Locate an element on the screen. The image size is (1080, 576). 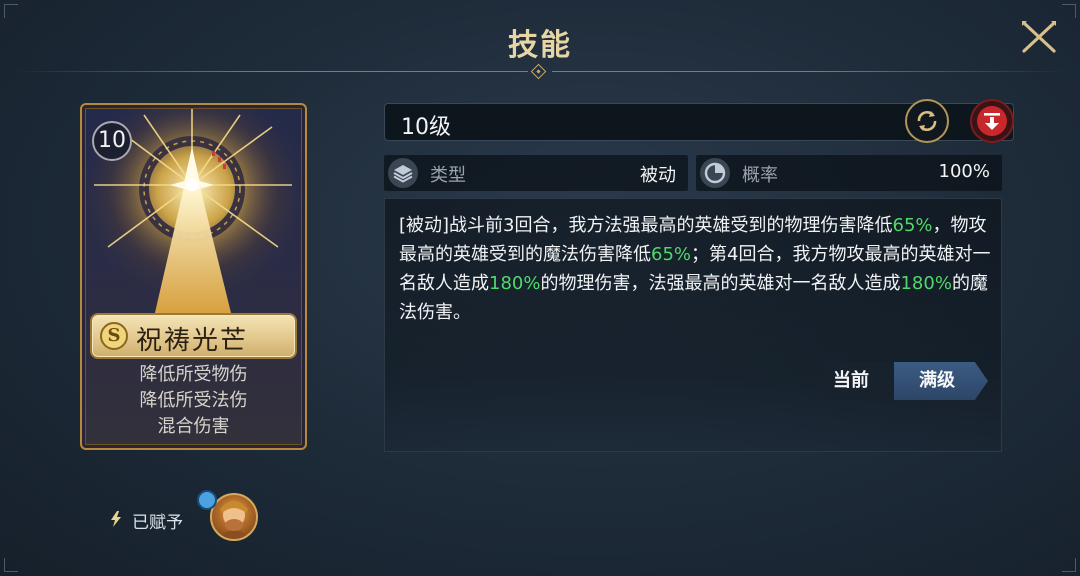
page-title: 技能 is located at coordinates (540, 45).